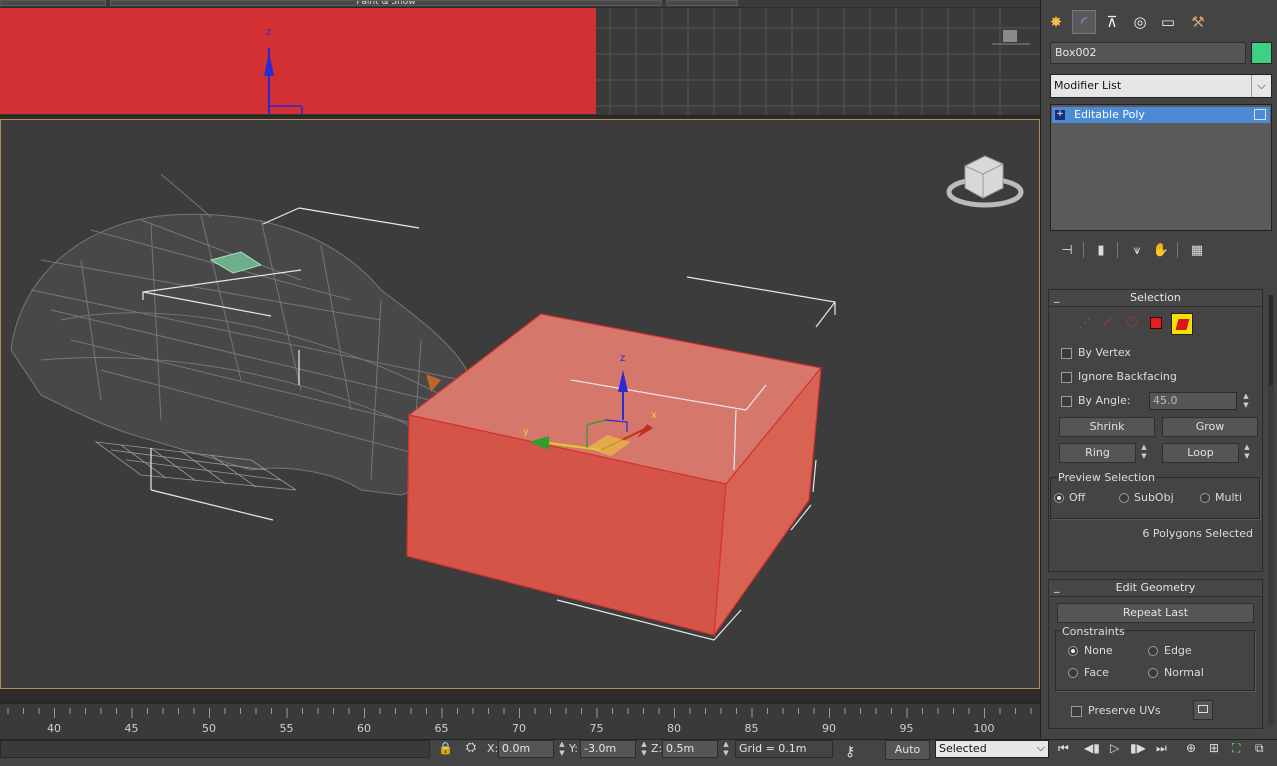  Describe the element at coordinates (1067, 250) in the screenshot. I see `pin-stack-icon: ⊣` at that location.